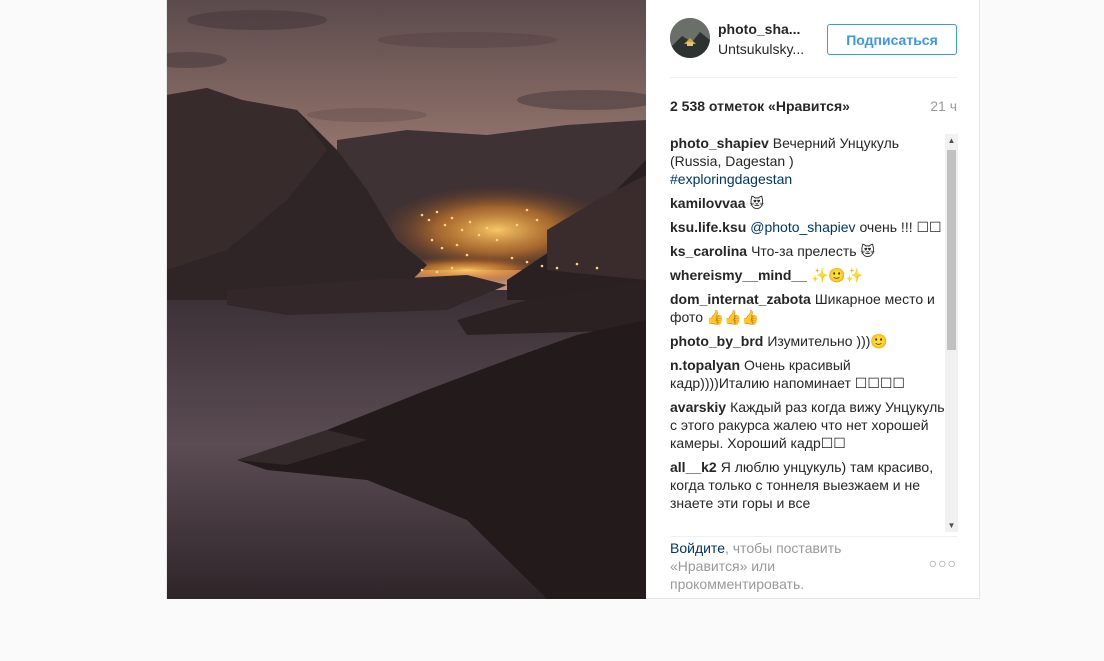 The width and height of the screenshot is (1104, 661). What do you see at coordinates (708, 251) in the screenshot?
I see `comment-author: ks_carolina` at bounding box center [708, 251].